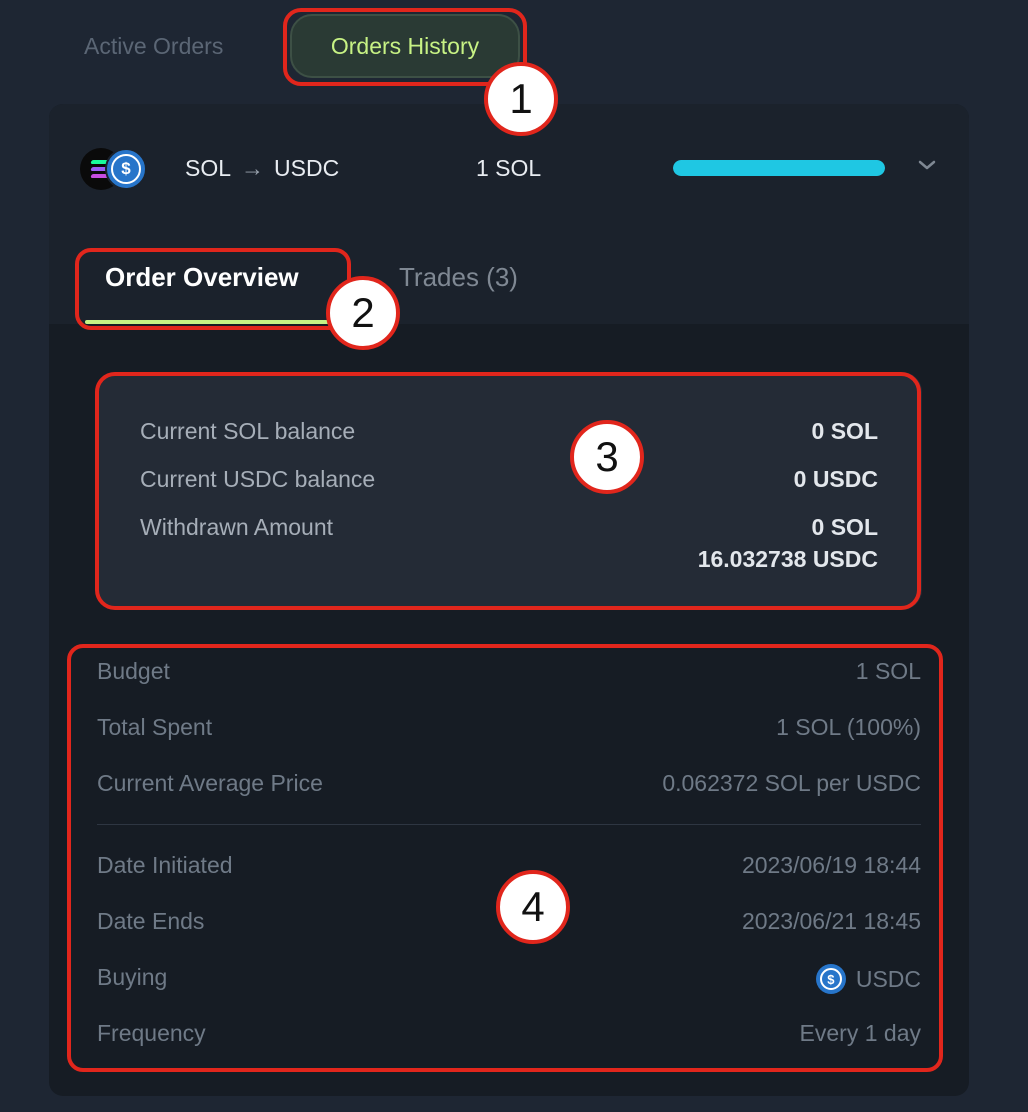 This screenshot has width=1028, height=1112. Describe the element at coordinates (791, 783) in the screenshot. I see `detail-value: 0.062372 SOL per USDC` at that location.